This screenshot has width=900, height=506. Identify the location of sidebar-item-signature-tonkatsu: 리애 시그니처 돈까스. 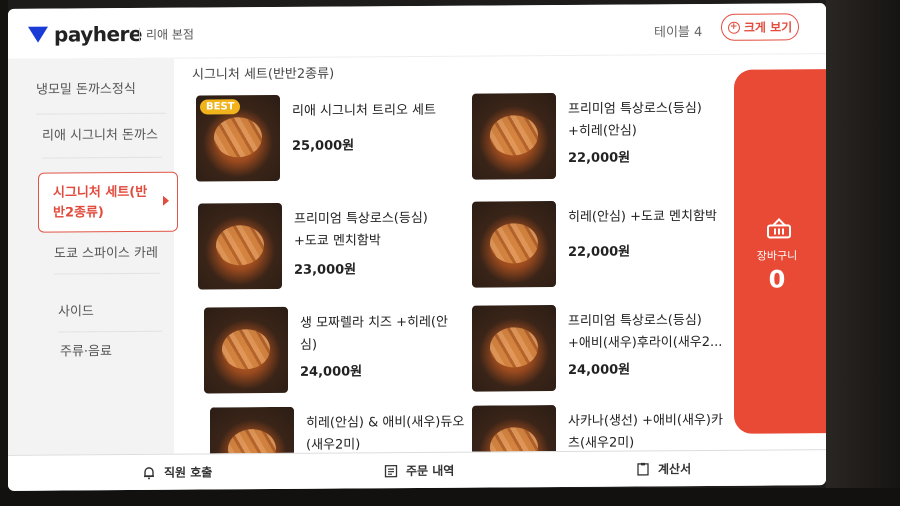
(102, 142).